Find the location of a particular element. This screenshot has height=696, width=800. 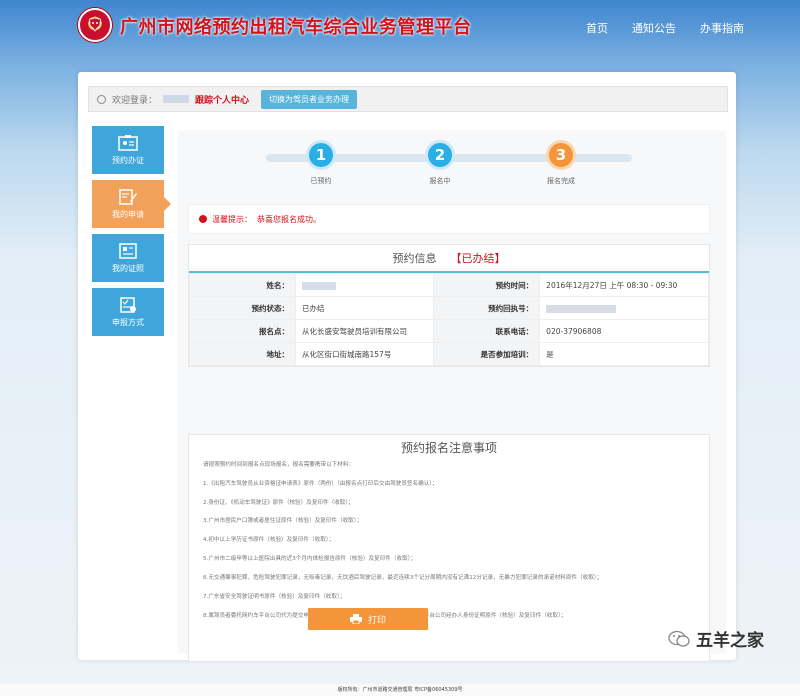

sidebar-item-declaration-method: 申报方式 is located at coordinates (128, 312).